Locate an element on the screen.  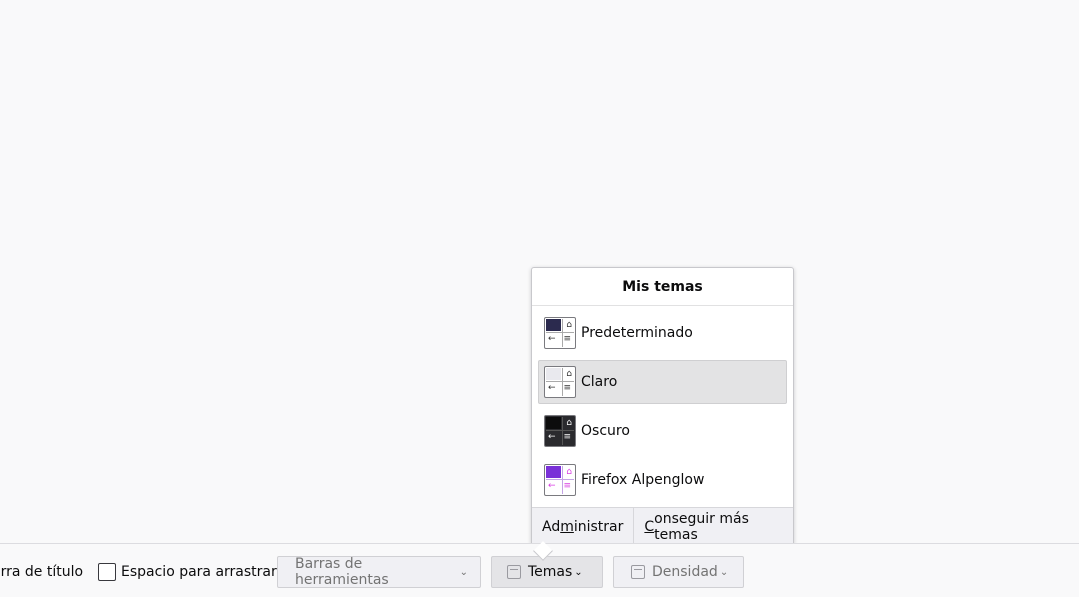
themes-dropdown-button: Temas ⌄ is located at coordinates (547, 572).